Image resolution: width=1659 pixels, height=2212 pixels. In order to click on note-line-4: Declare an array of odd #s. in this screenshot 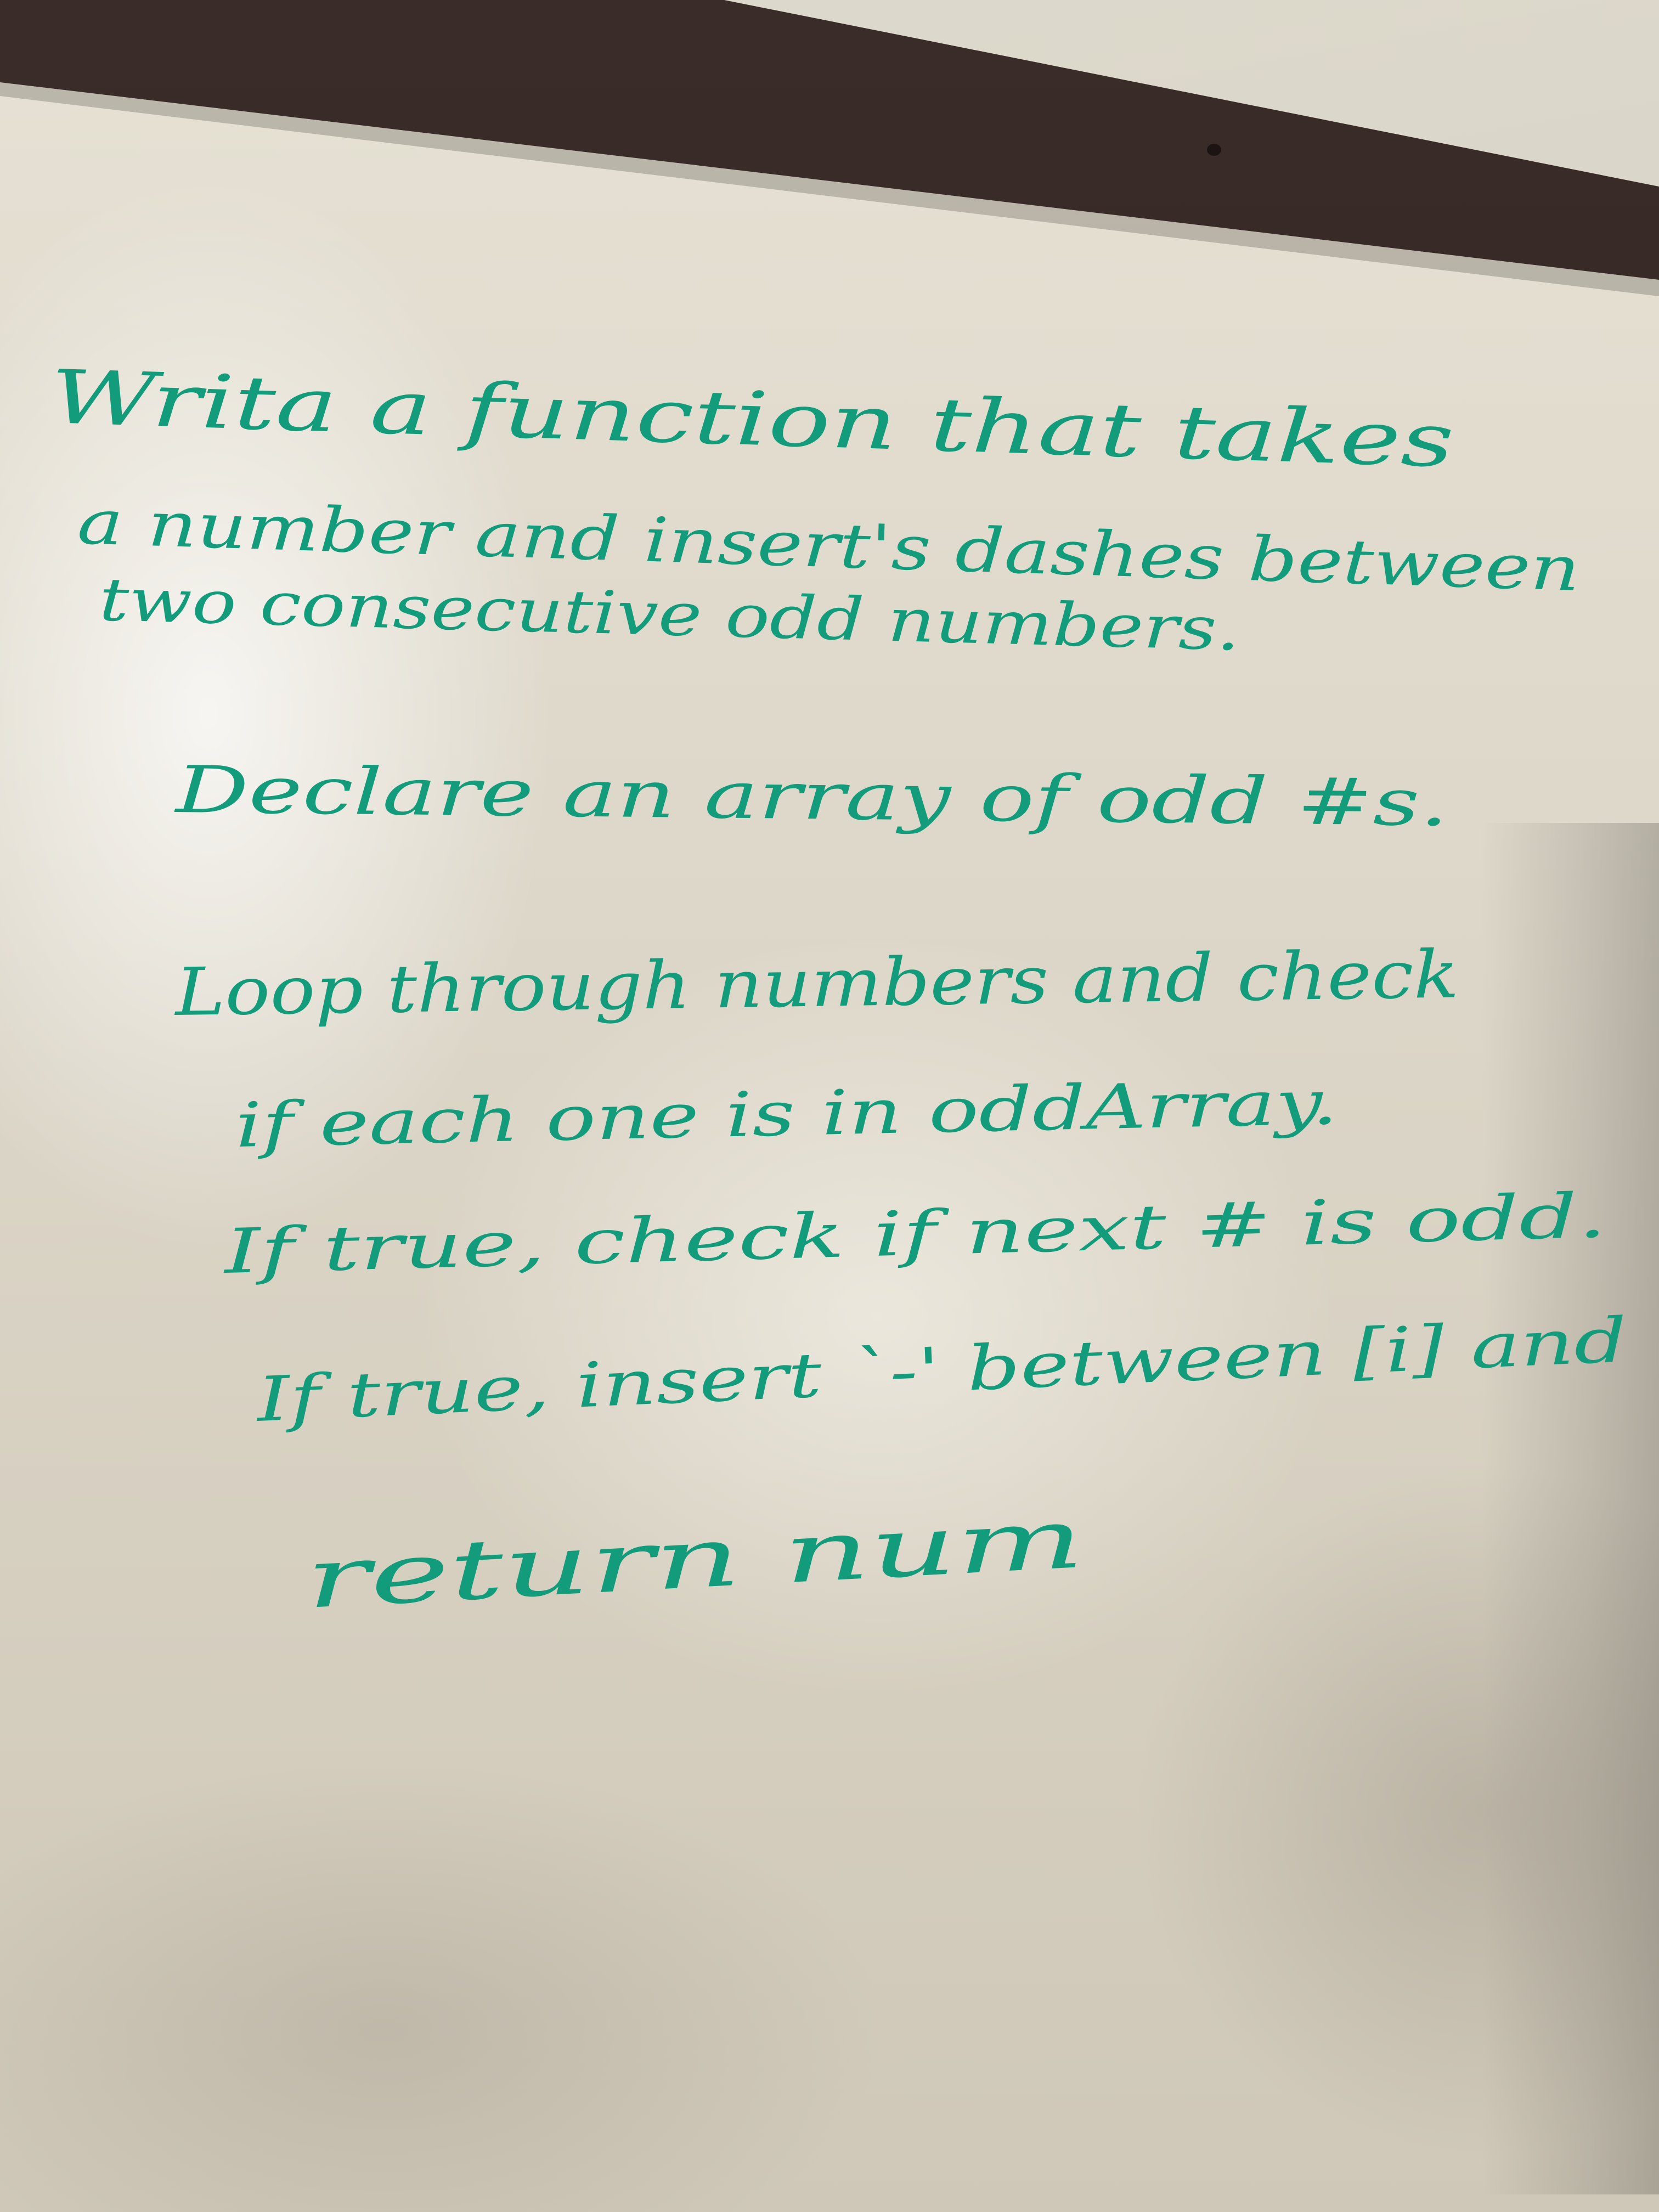, I will do `click(811, 796)`.